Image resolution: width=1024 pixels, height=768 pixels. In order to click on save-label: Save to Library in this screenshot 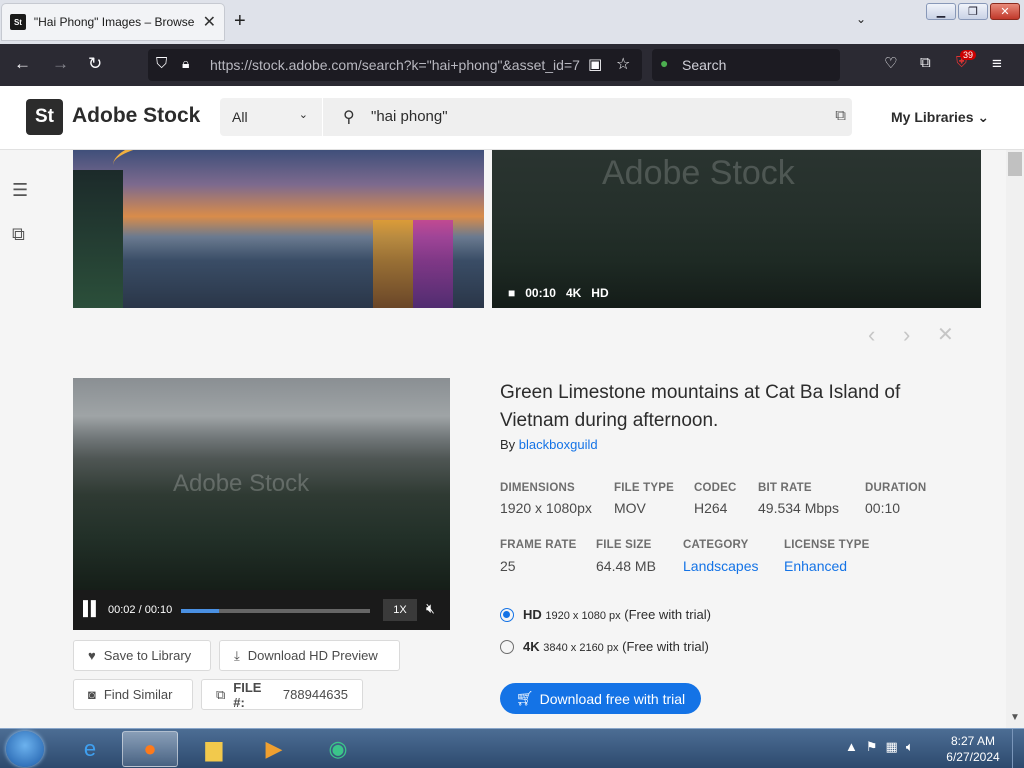, I will do `click(147, 655)`.